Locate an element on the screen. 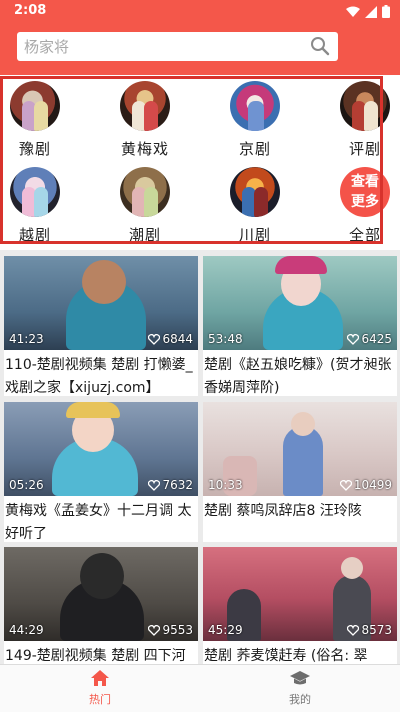  status-time: 2:08 is located at coordinates (30, 10).